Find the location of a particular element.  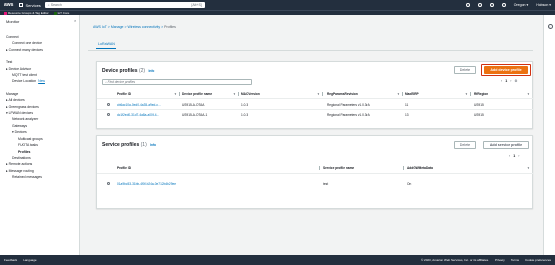

breadcrumb-aws-iot: AWS IoT is located at coordinates (100, 27).